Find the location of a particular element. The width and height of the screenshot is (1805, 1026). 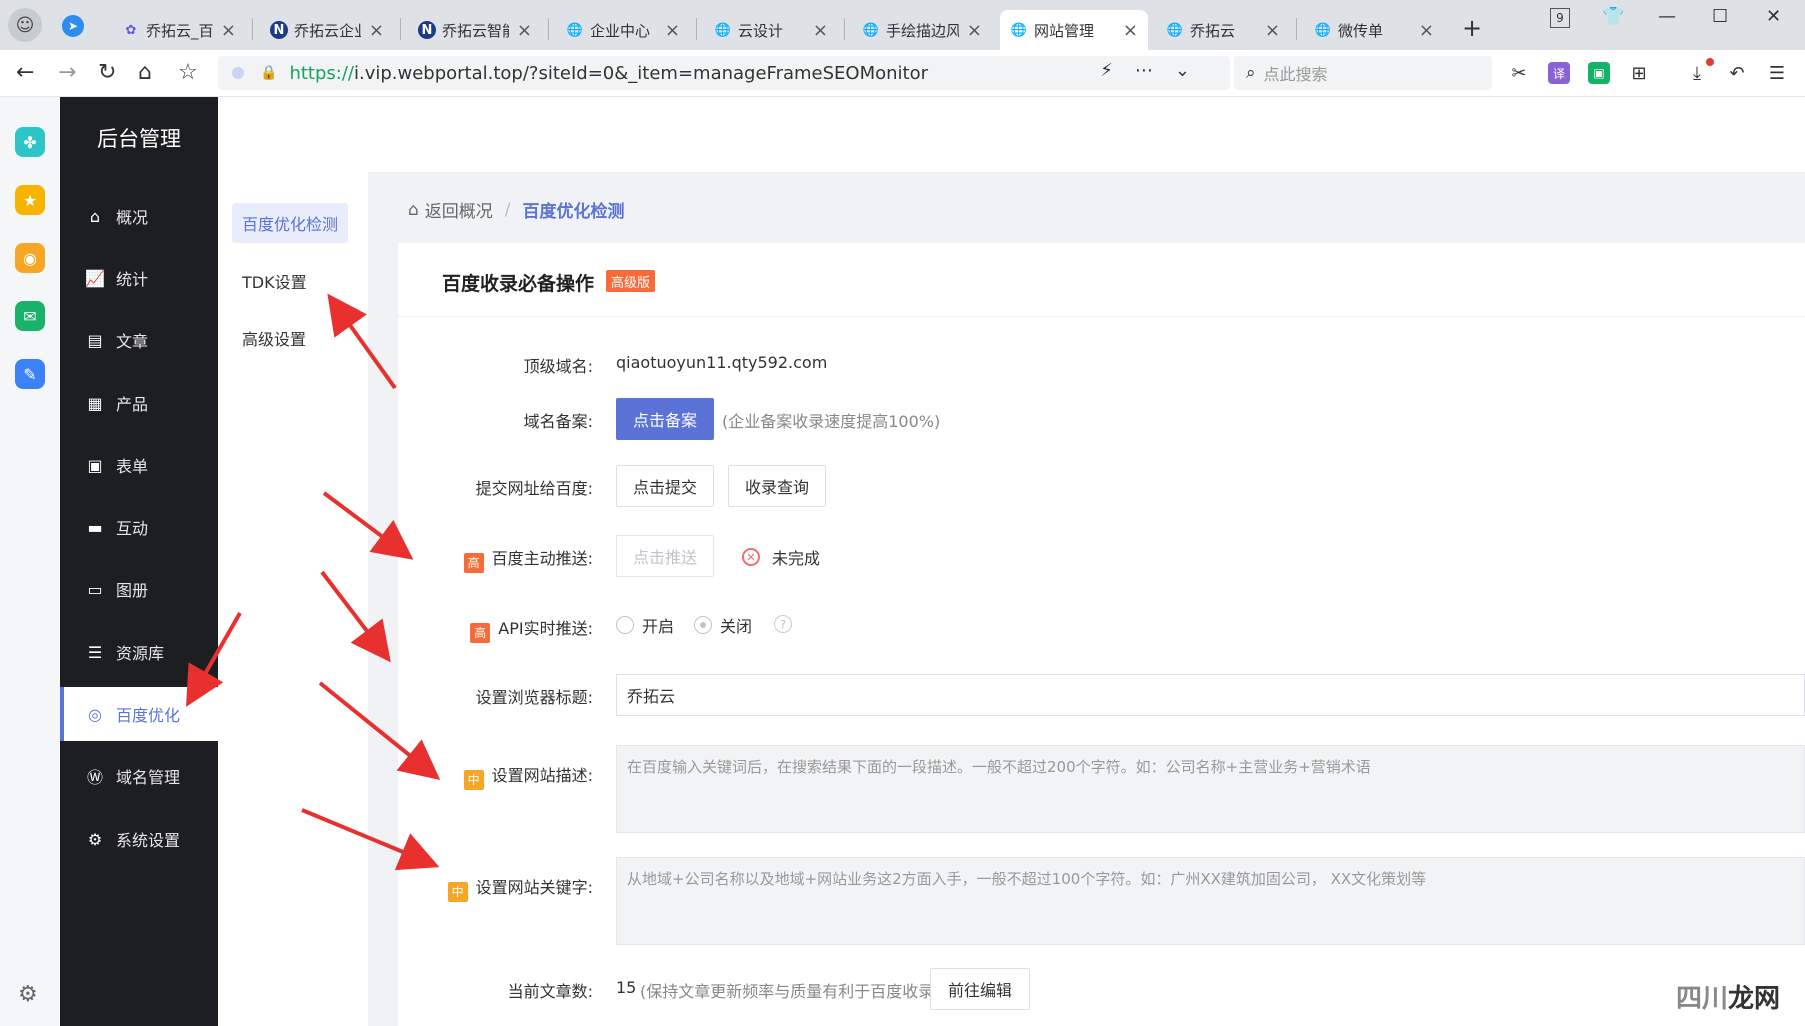

apps-grid-icon: ⊞ is located at coordinates (1639, 73).